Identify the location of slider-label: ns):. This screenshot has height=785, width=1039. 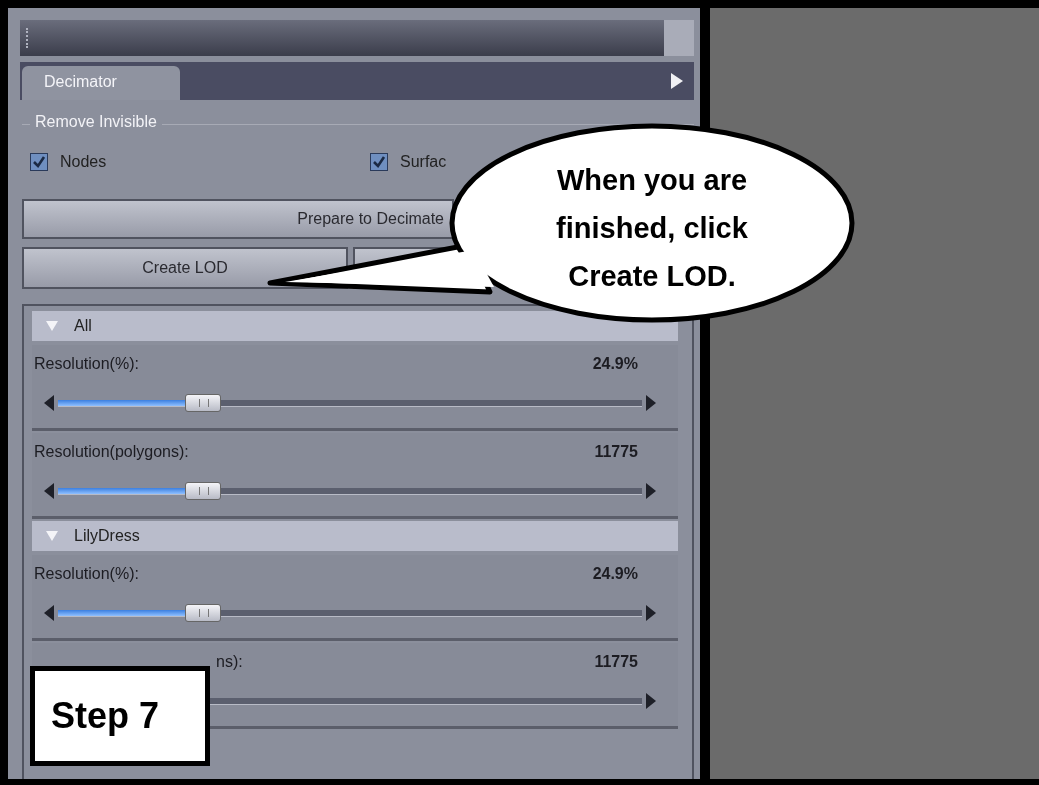
(229, 662).